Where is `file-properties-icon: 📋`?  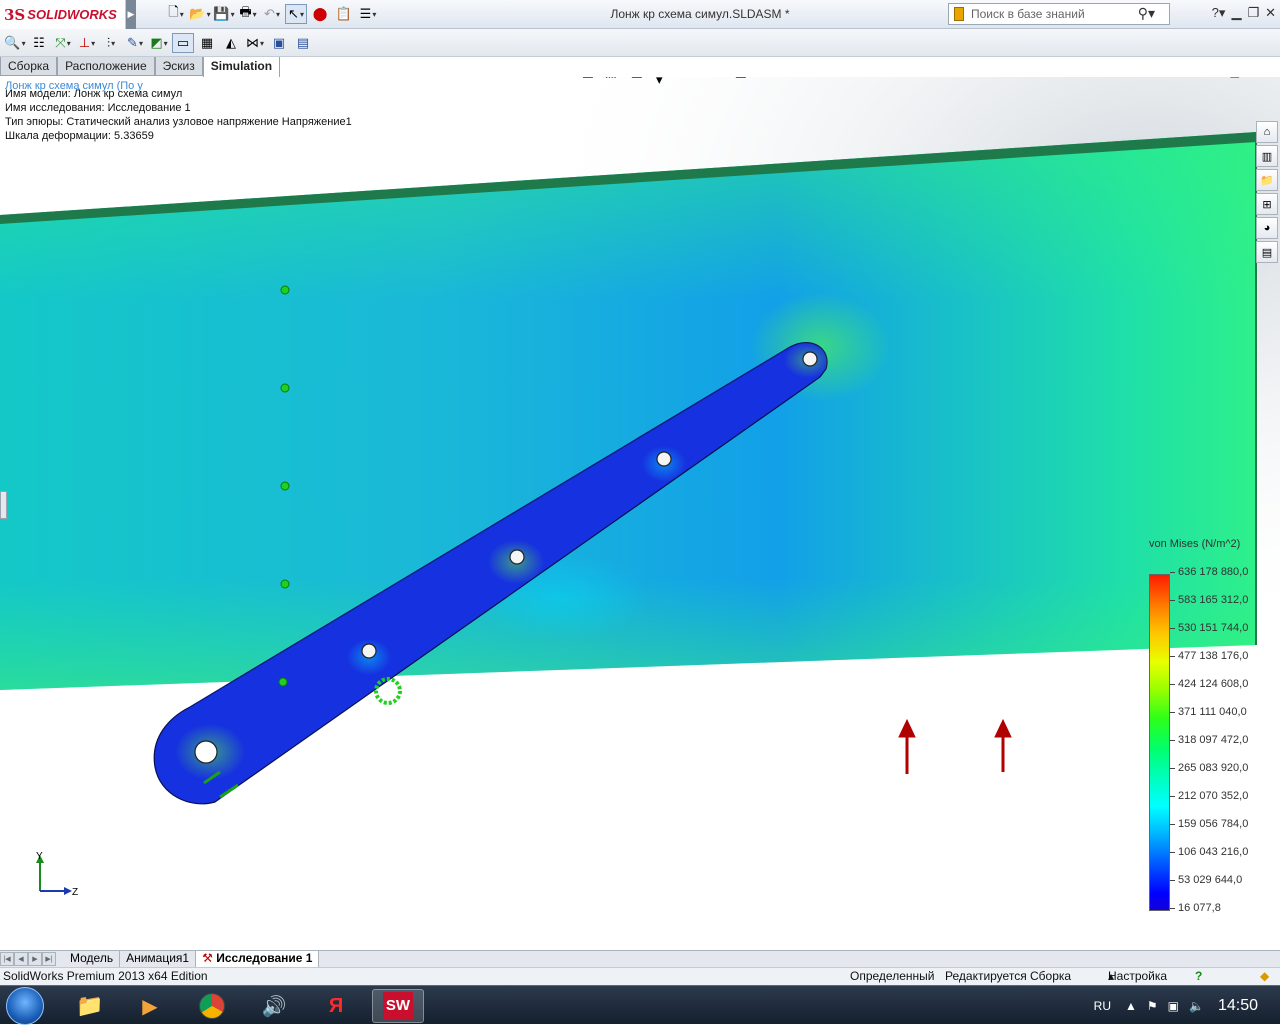 file-properties-icon: 📋 is located at coordinates (344, 14).